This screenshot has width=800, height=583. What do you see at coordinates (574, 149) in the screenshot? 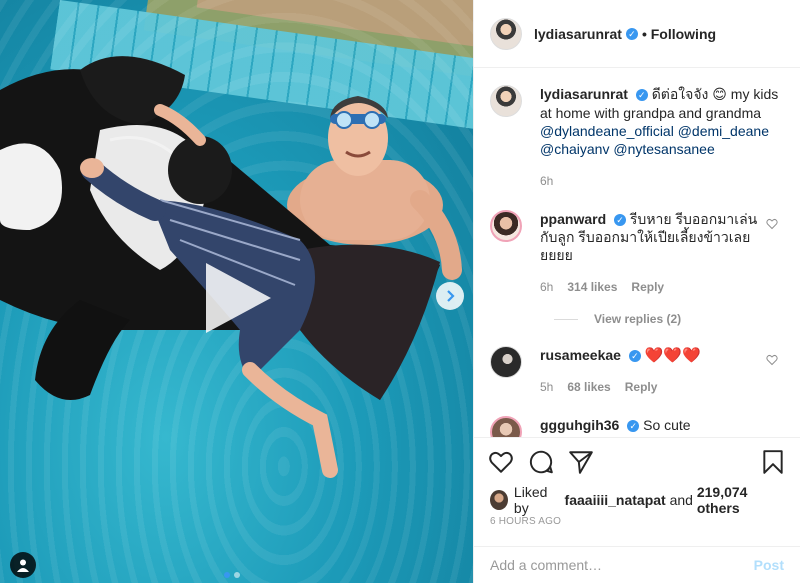
I see `mention-link: @chaiyanv` at bounding box center [574, 149].